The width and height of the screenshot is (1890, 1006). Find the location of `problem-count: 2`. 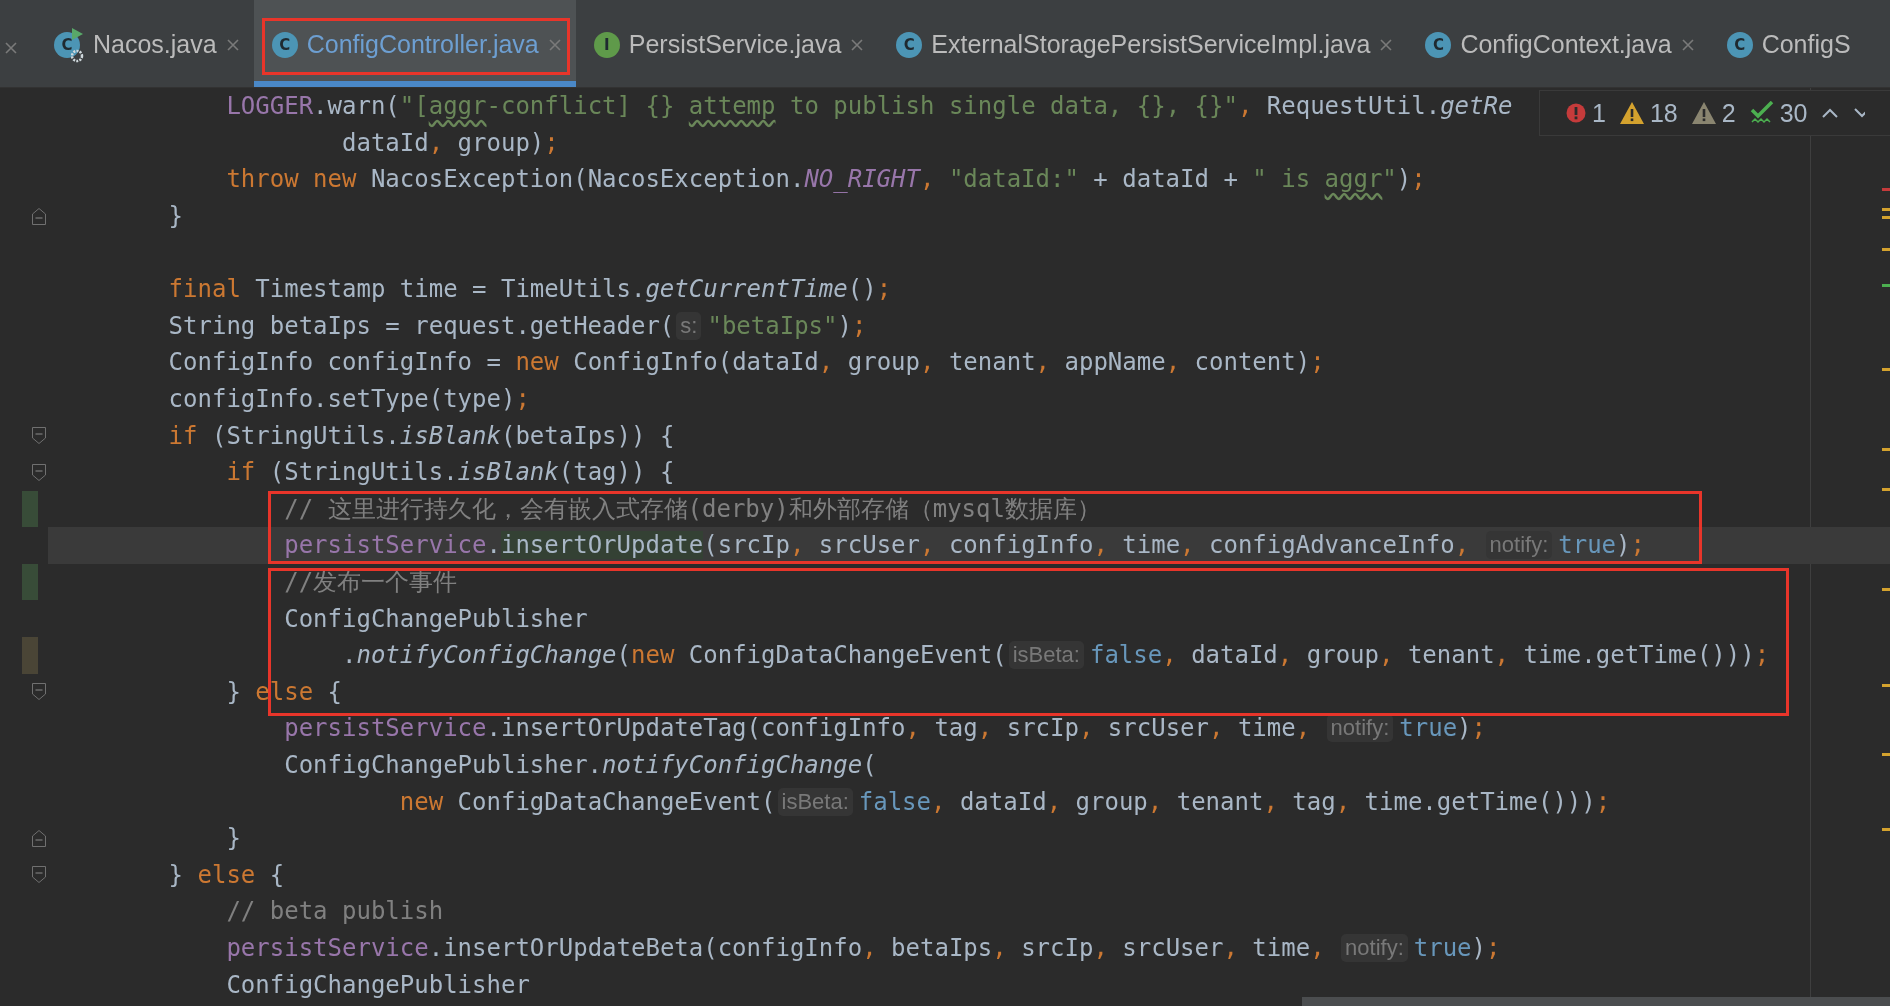

problem-count: 2 is located at coordinates (1728, 113).